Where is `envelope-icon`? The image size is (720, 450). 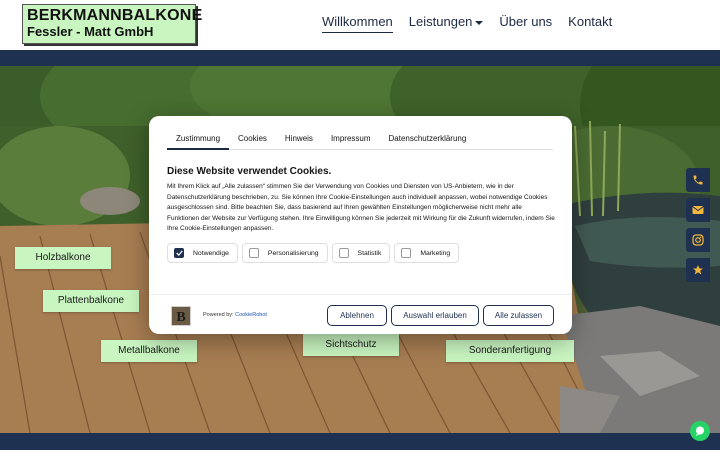
envelope-icon is located at coordinates (698, 210).